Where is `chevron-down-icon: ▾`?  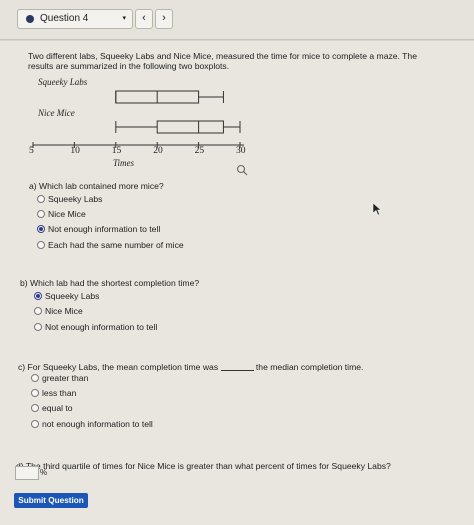
chevron-down-icon: ▾ is located at coordinates (124, 18).